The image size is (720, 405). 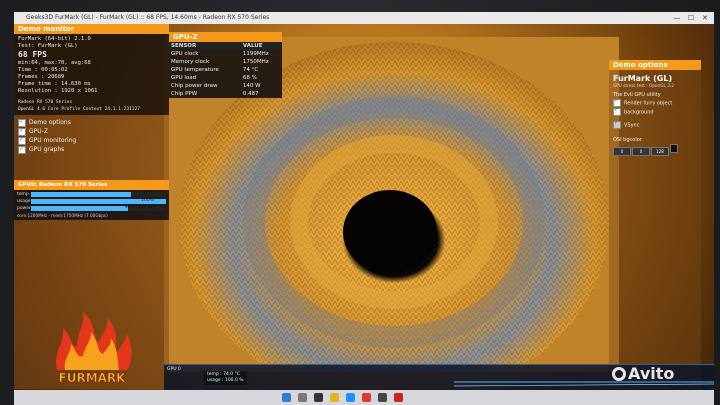 What do you see at coordinates (350, 397) in the screenshot?
I see `edge-icon` at bounding box center [350, 397].